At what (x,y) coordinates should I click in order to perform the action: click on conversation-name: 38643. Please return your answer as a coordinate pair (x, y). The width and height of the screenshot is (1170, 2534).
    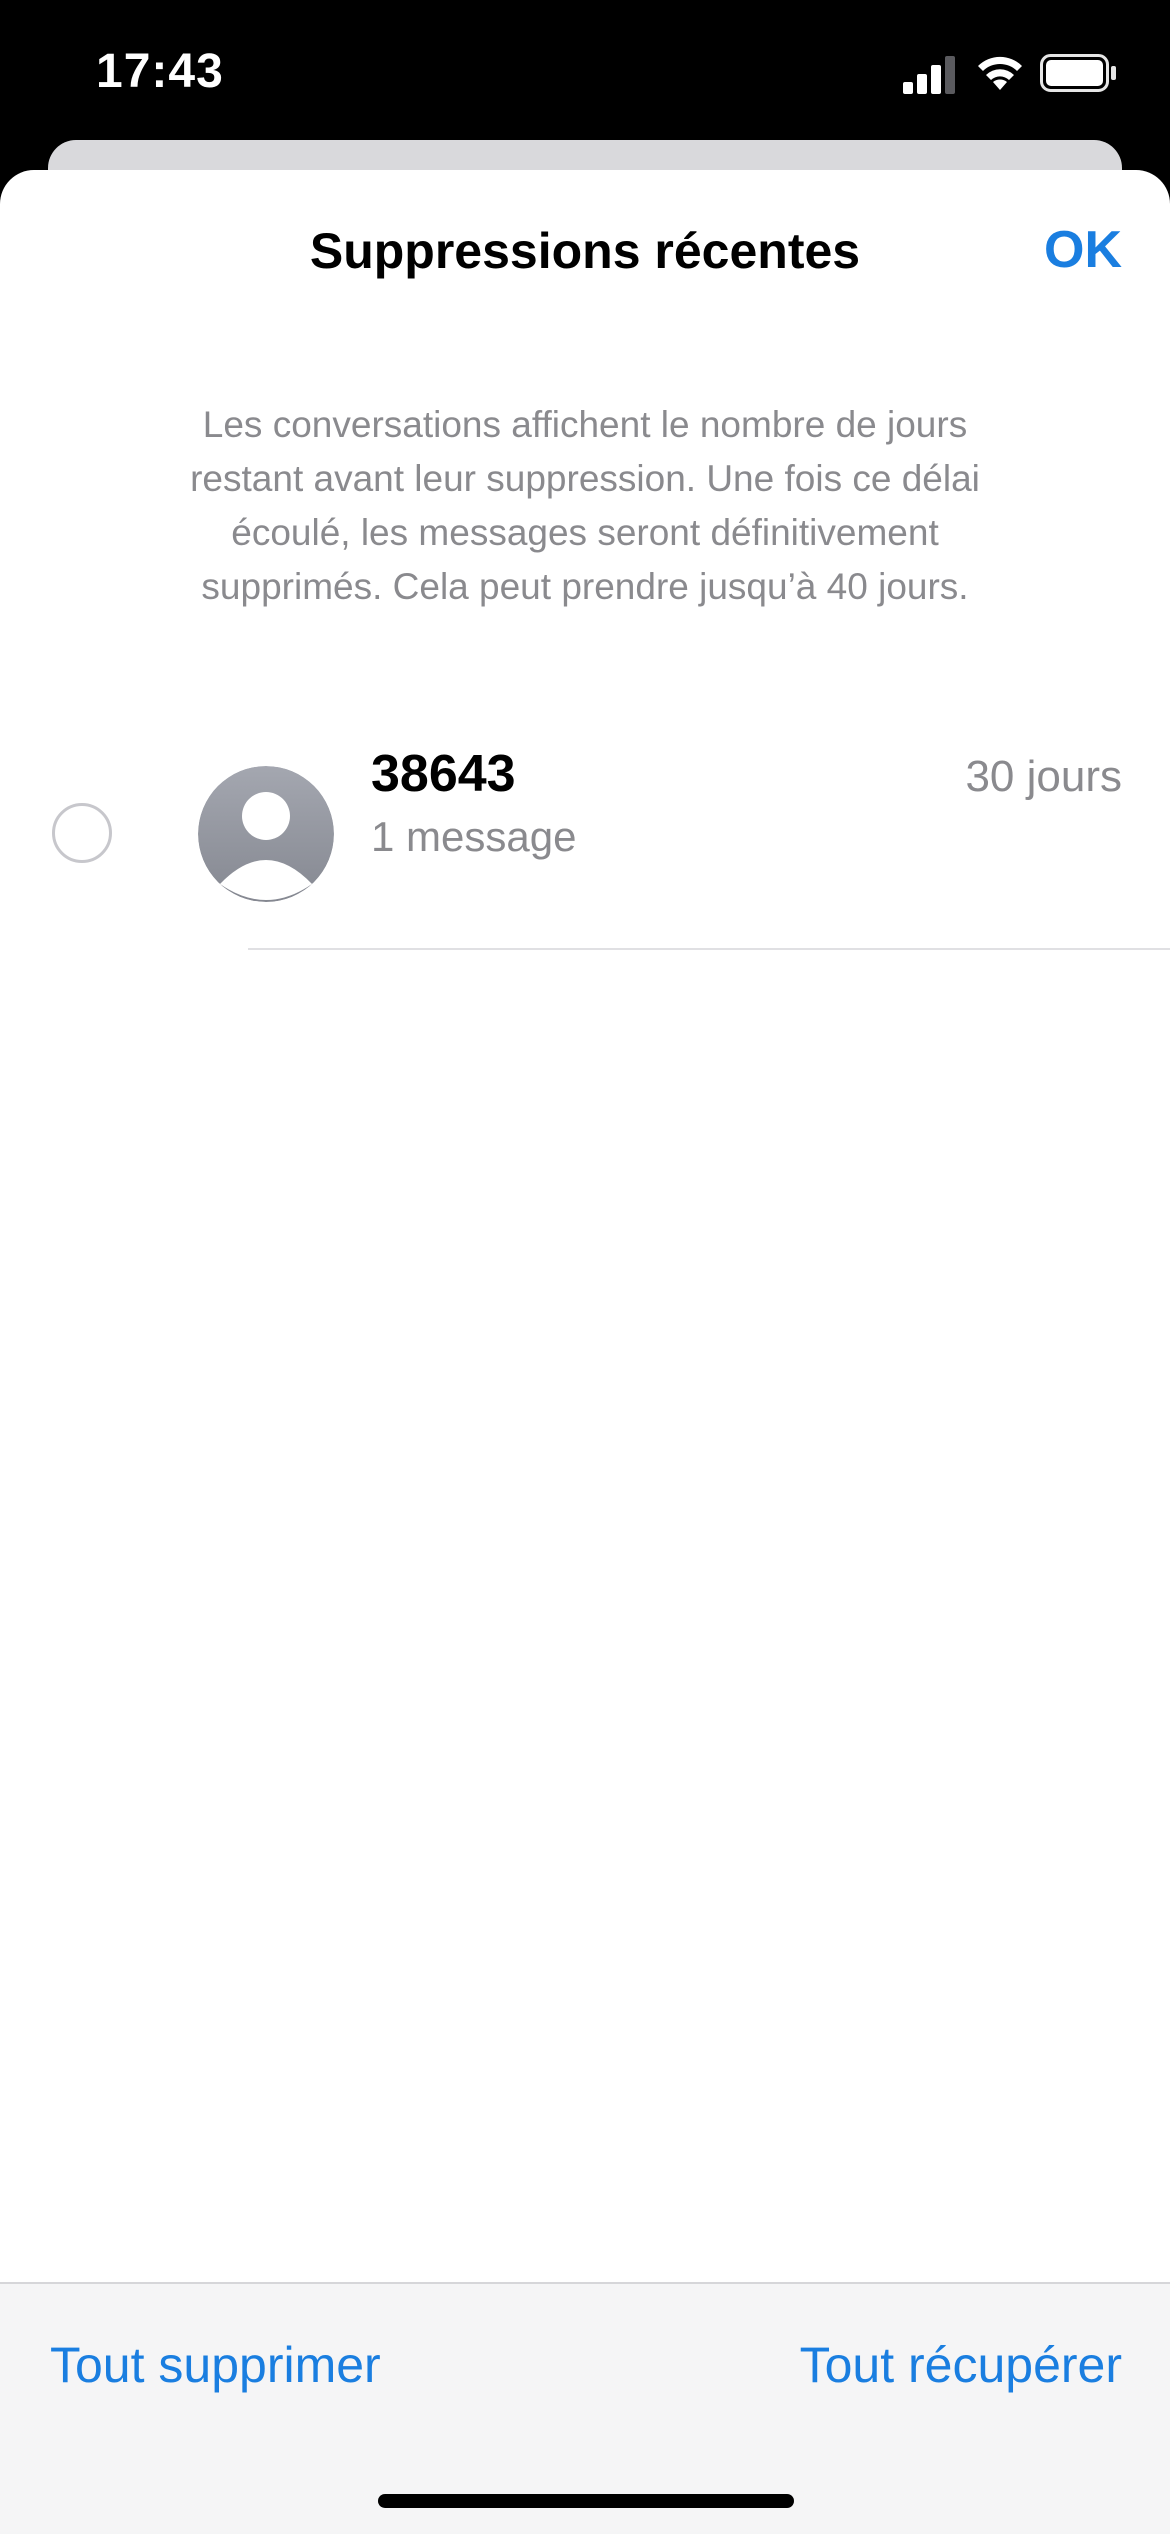
    Looking at the image, I should click on (443, 774).